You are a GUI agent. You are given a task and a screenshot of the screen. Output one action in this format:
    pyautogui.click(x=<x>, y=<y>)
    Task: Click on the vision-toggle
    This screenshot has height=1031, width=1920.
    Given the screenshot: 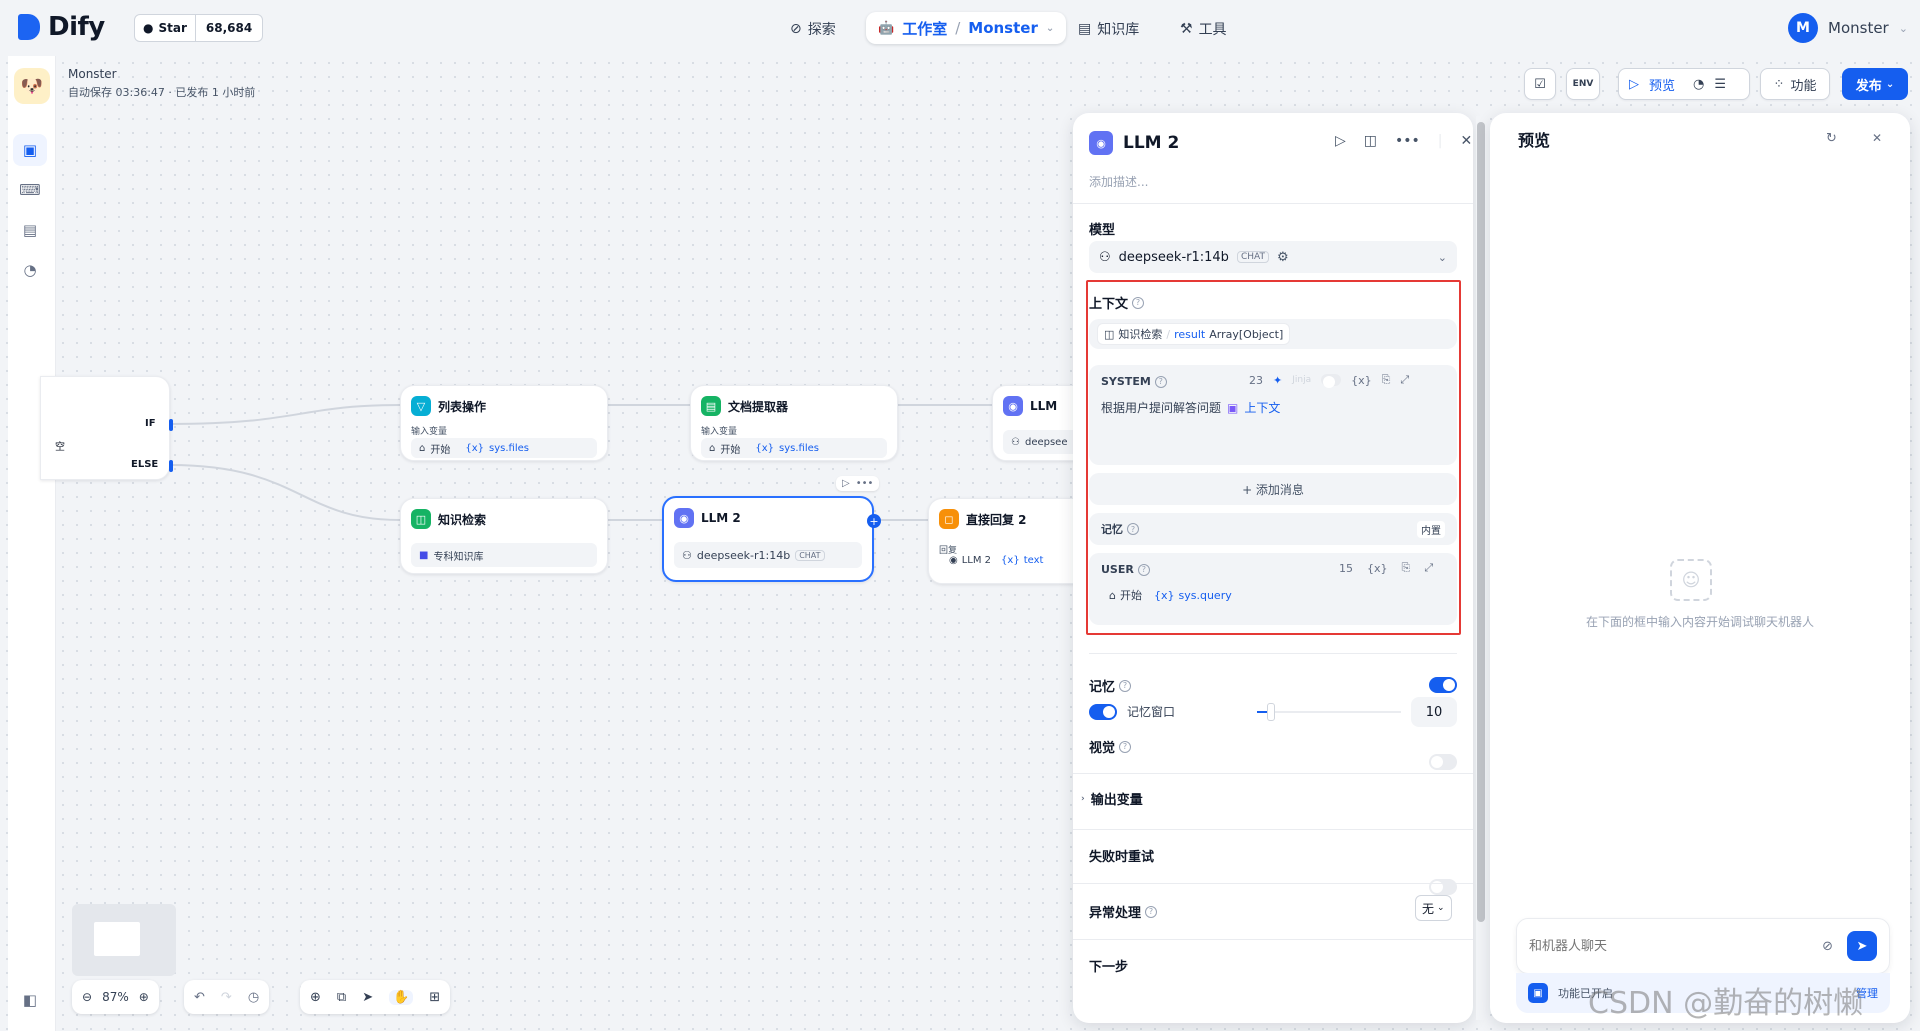 What is the action you would take?
    pyautogui.click(x=1443, y=762)
    